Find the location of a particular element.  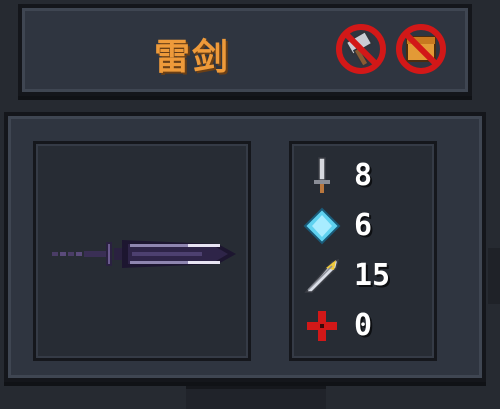

red-cross-icon is located at coordinates (322, 326).